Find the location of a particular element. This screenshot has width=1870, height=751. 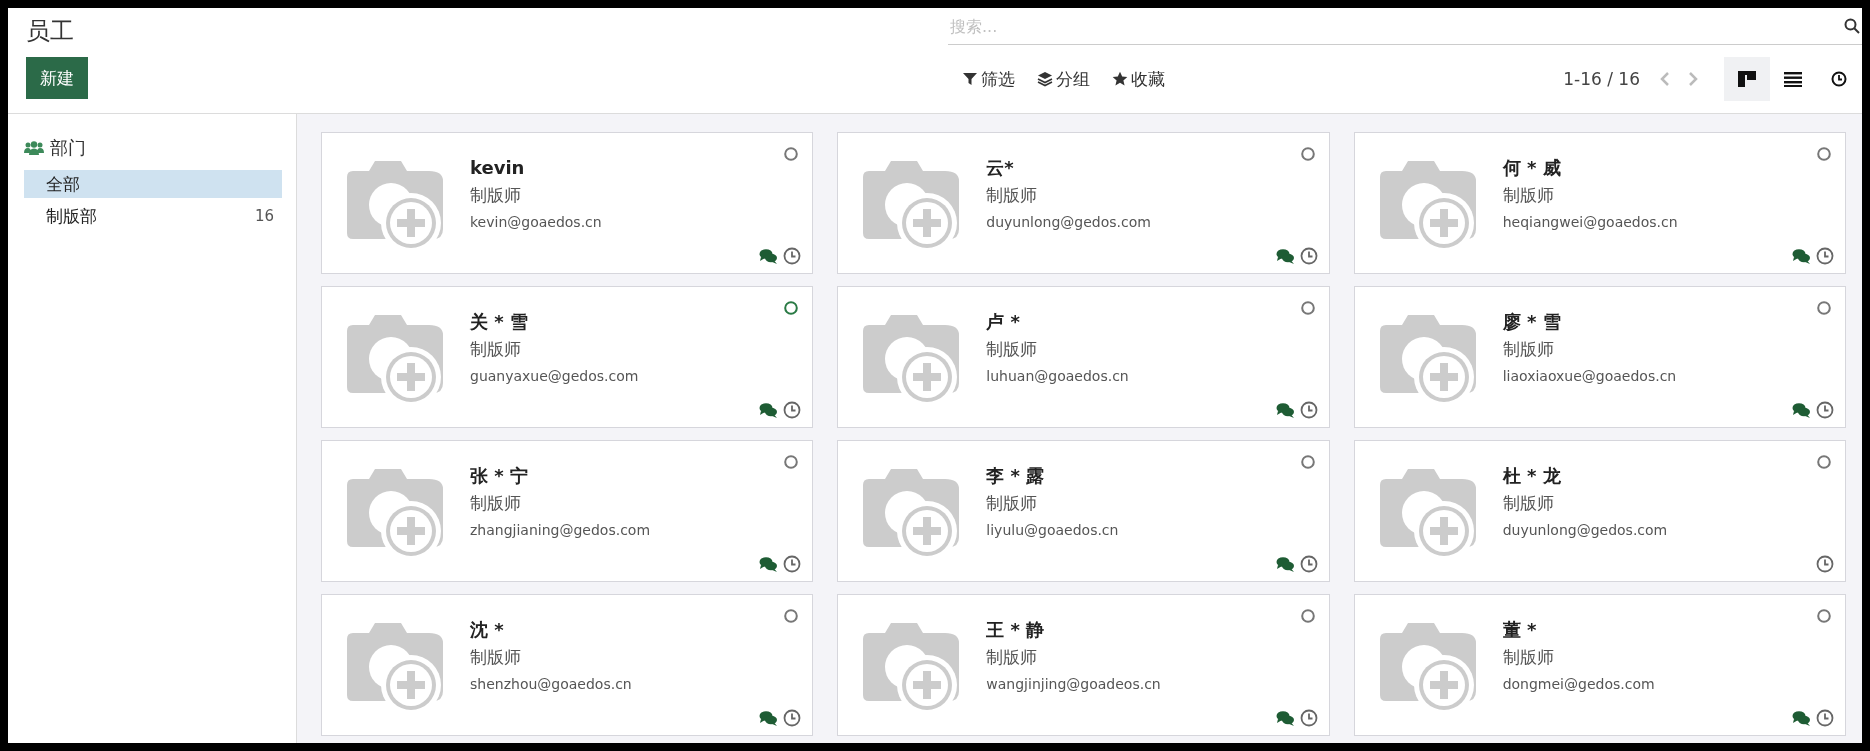

employee-name: 何 * 威 is located at coordinates (1532, 168).